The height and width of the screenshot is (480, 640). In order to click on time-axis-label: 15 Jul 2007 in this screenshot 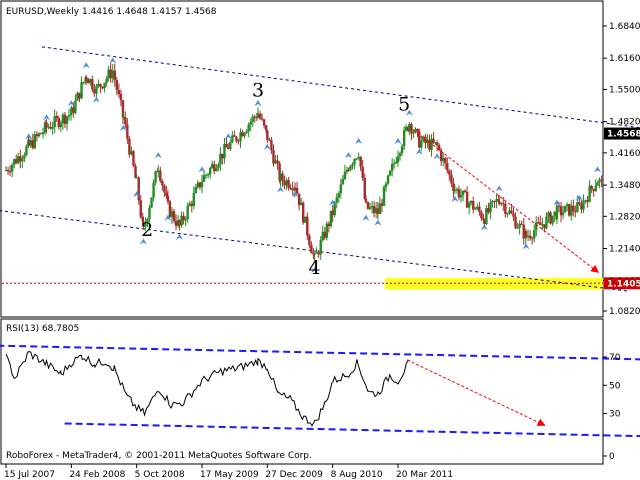, I will do `click(29, 475)`.